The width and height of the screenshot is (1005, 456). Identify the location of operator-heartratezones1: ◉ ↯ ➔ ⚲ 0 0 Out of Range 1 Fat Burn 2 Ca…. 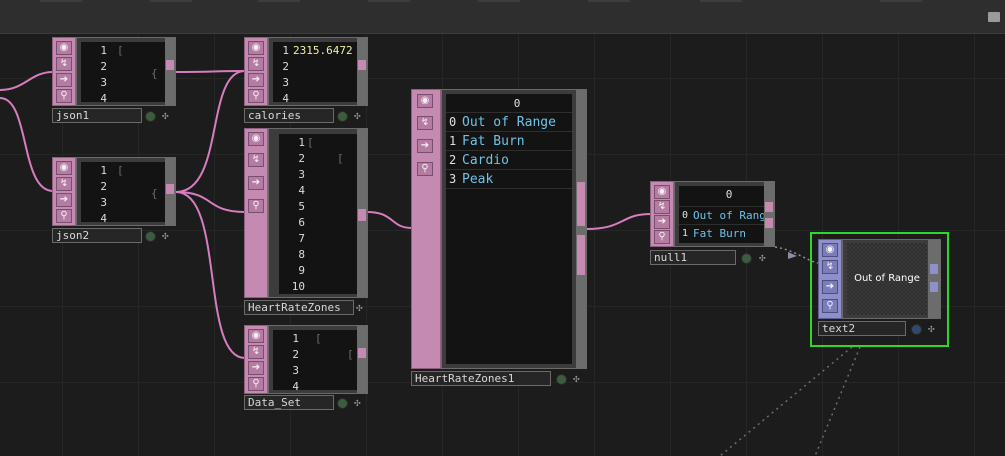
(499, 239).